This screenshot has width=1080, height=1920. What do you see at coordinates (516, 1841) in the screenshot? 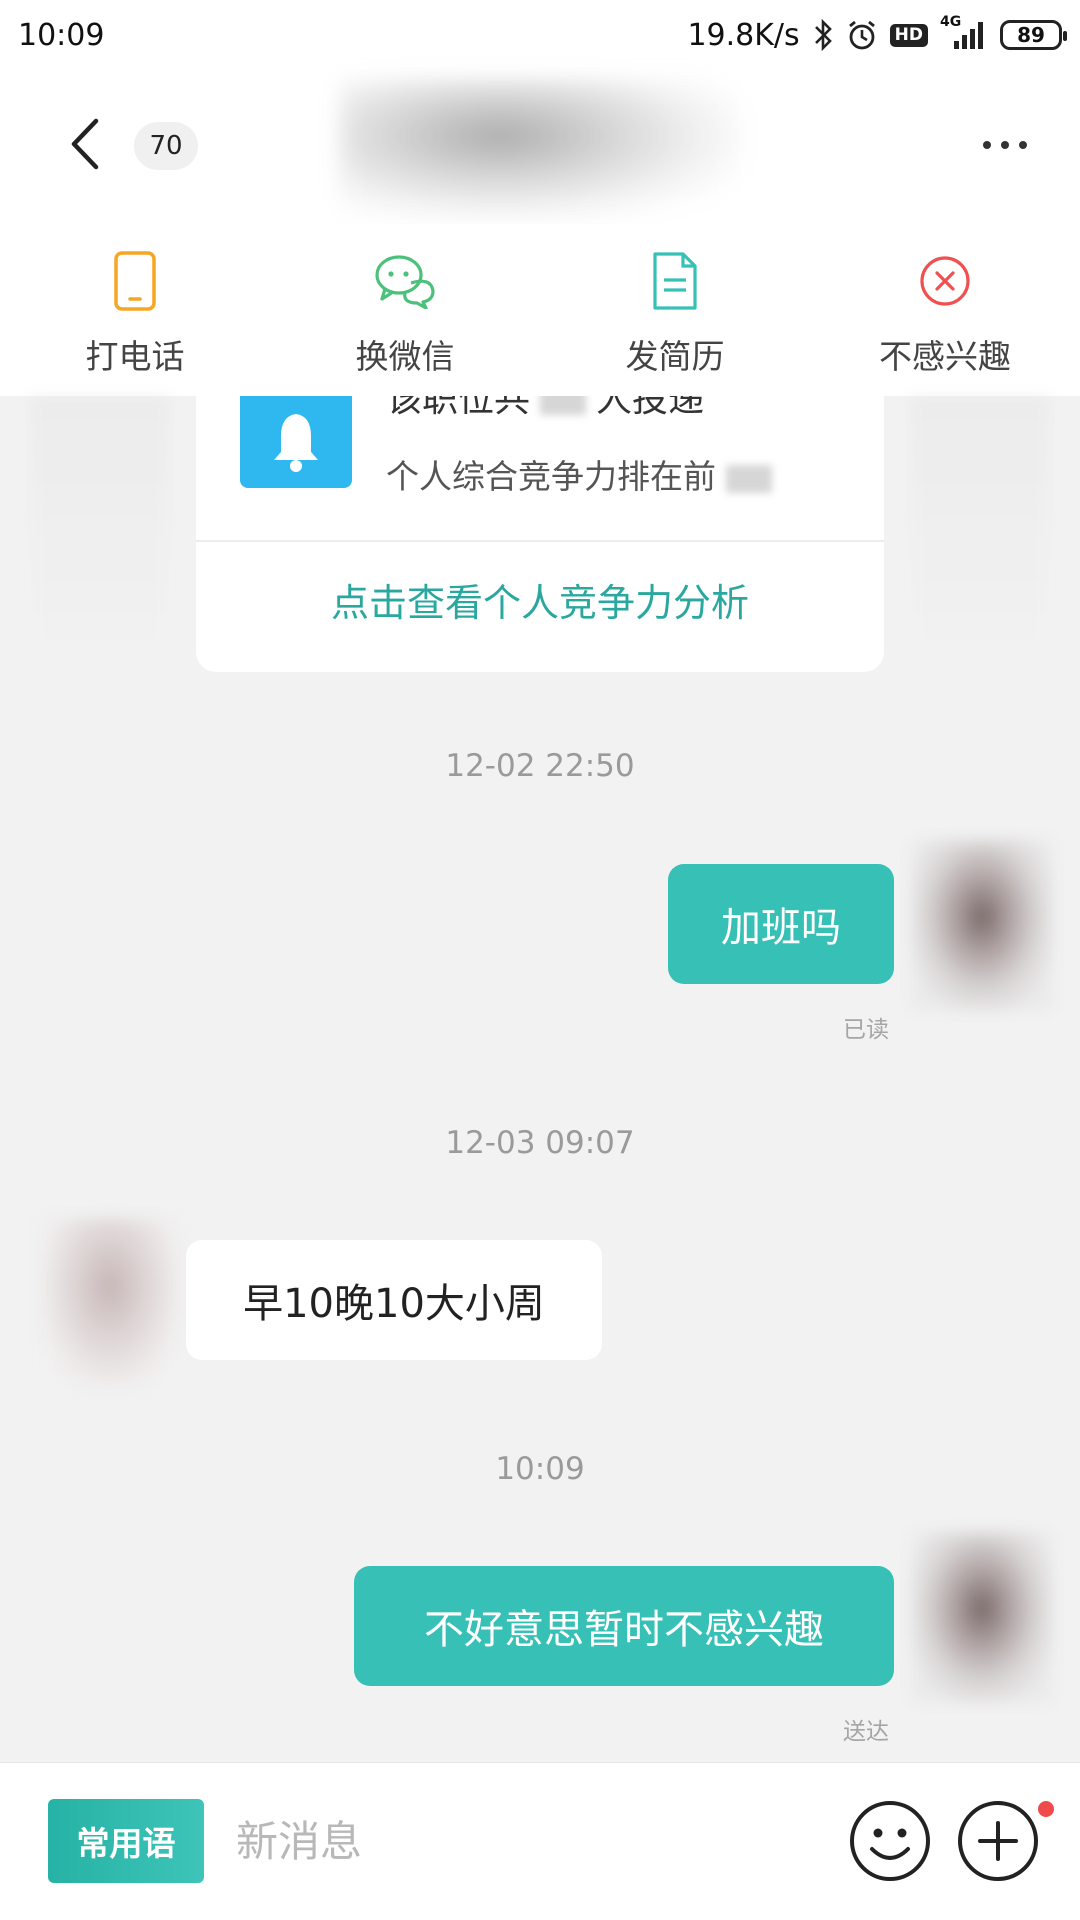
I see `message-input` at bounding box center [516, 1841].